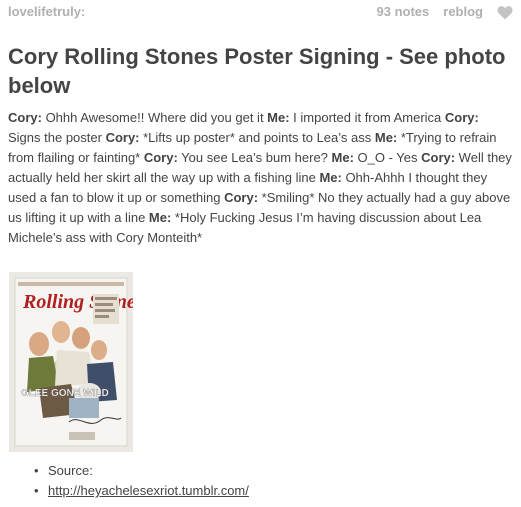 The width and height of the screenshot is (521, 507). Describe the element at coordinates (505, 12) in the screenshot. I see `heart-icon` at that location.